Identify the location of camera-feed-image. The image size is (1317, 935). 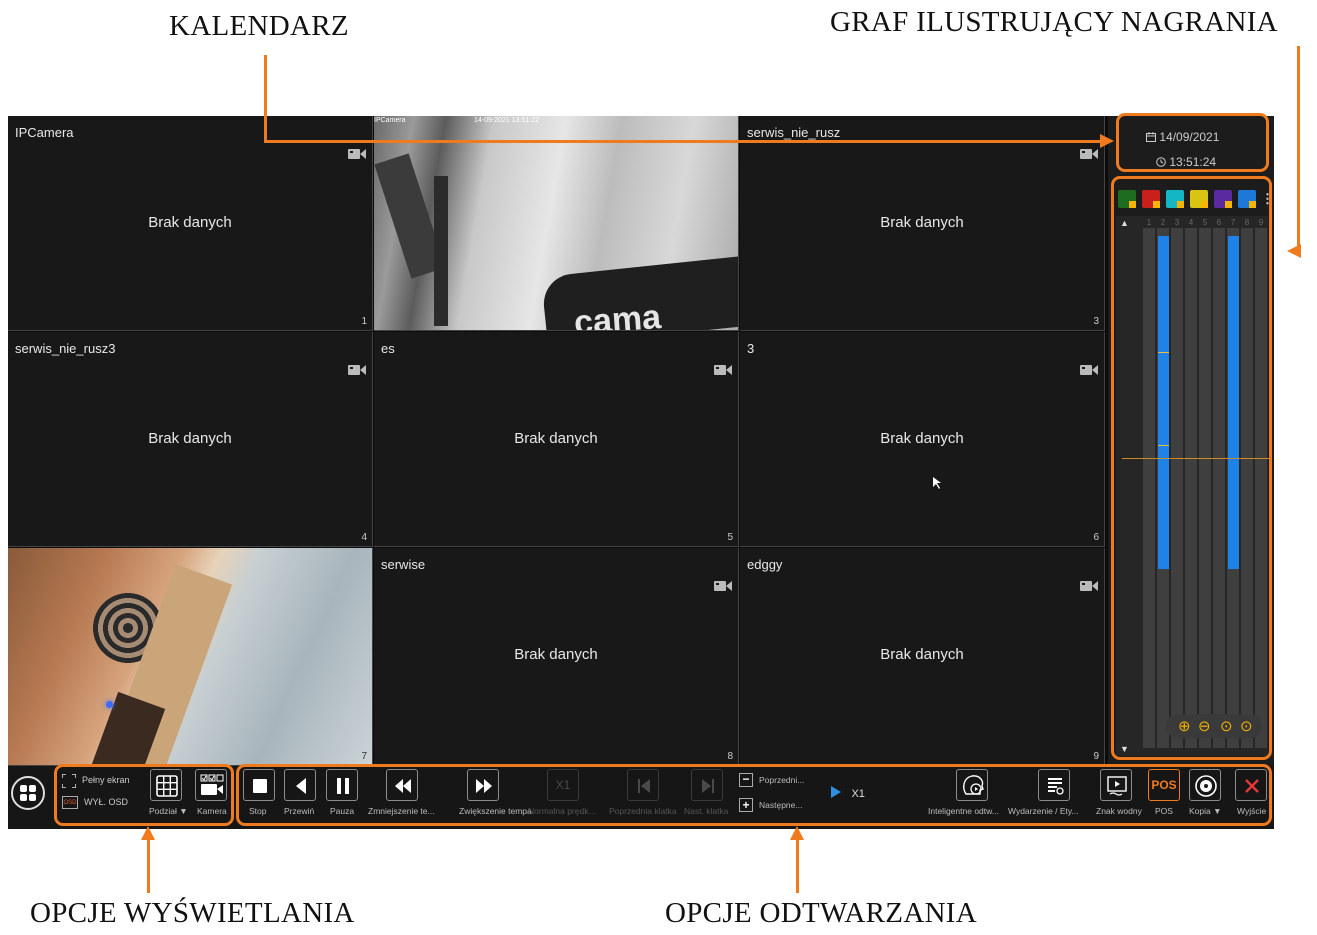
(190, 656).